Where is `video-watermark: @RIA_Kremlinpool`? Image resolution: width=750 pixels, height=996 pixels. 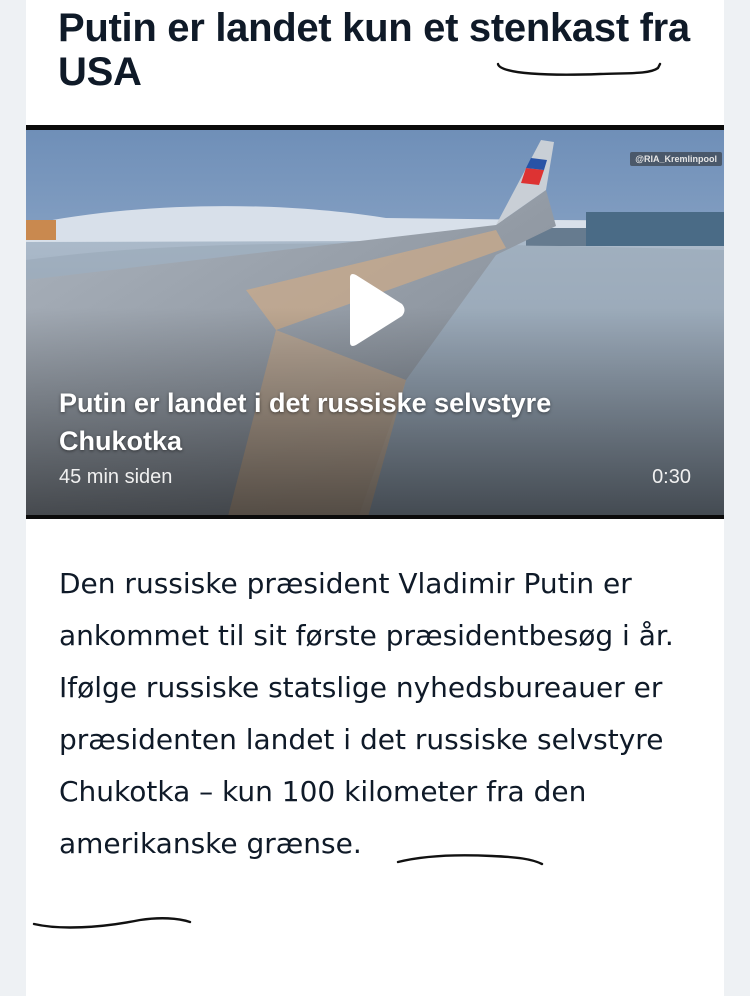 video-watermark: @RIA_Kremlinpool is located at coordinates (676, 159).